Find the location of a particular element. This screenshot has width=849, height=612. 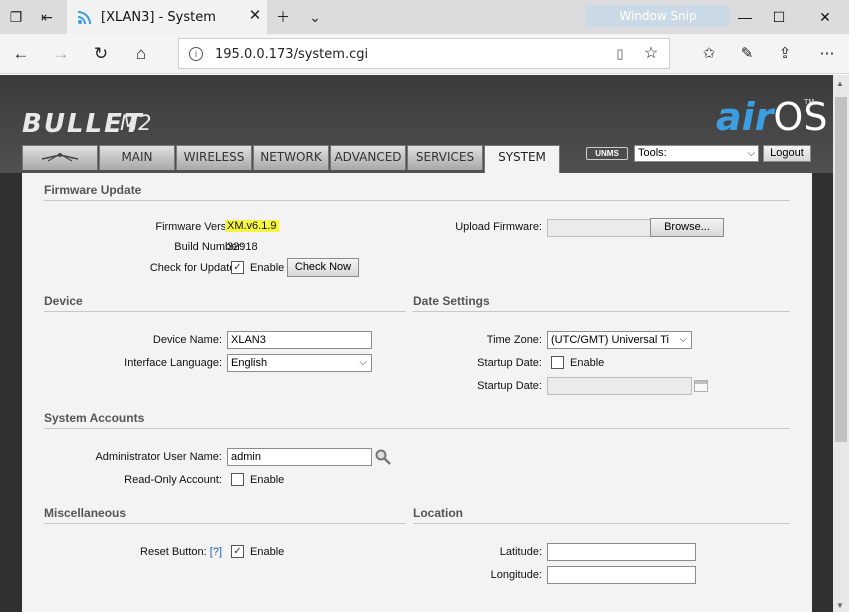

check-updates-label: Check for Updates: is located at coordinates (196, 268).